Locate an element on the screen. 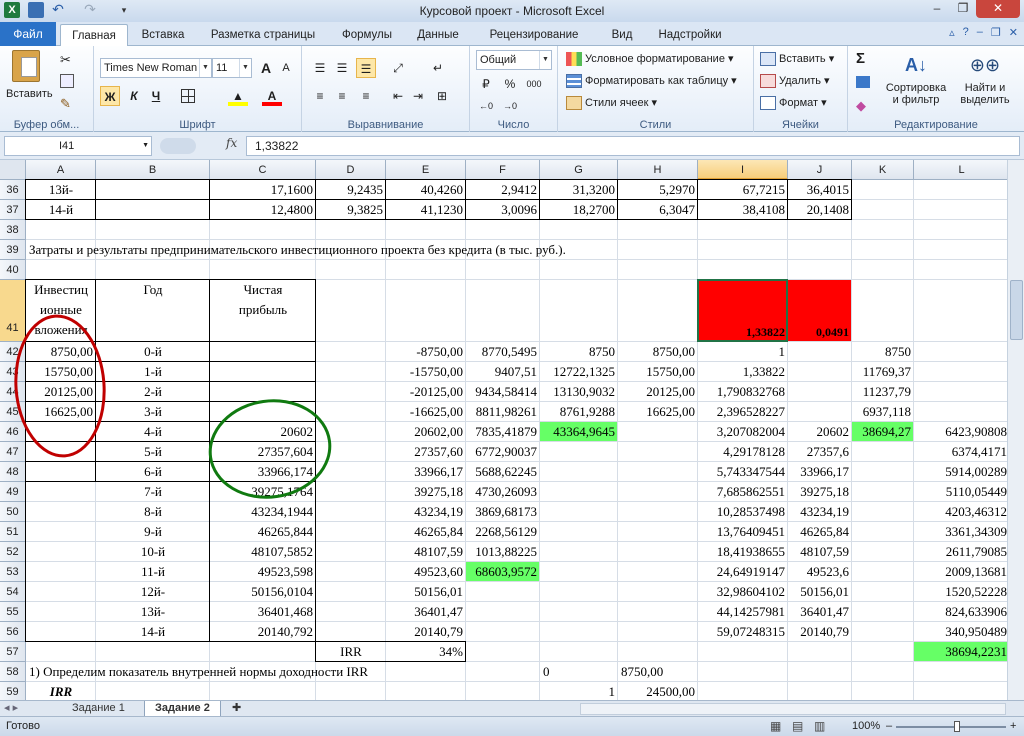  formula-bar-splitter is located at coordinates (178, 146).